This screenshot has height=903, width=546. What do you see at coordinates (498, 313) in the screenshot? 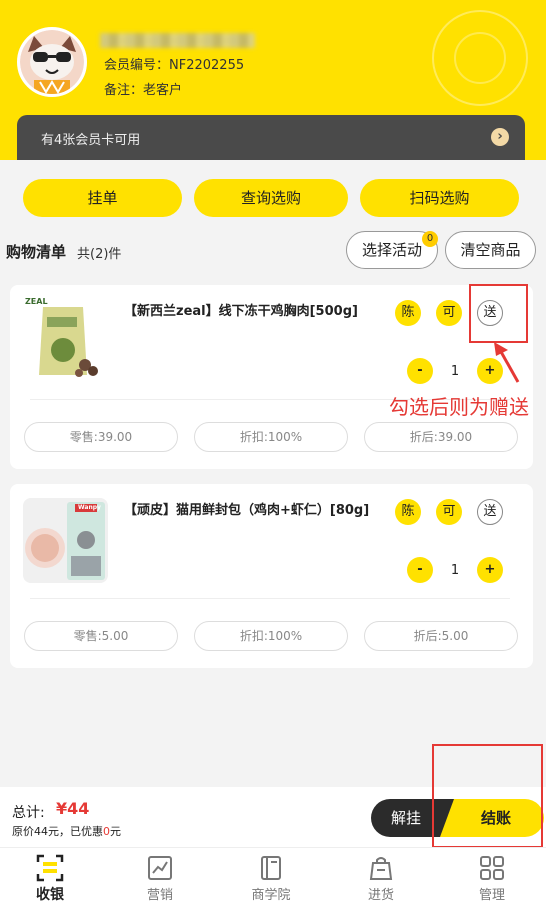
I see `annotation-box-gift` at bounding box center [498, 313].